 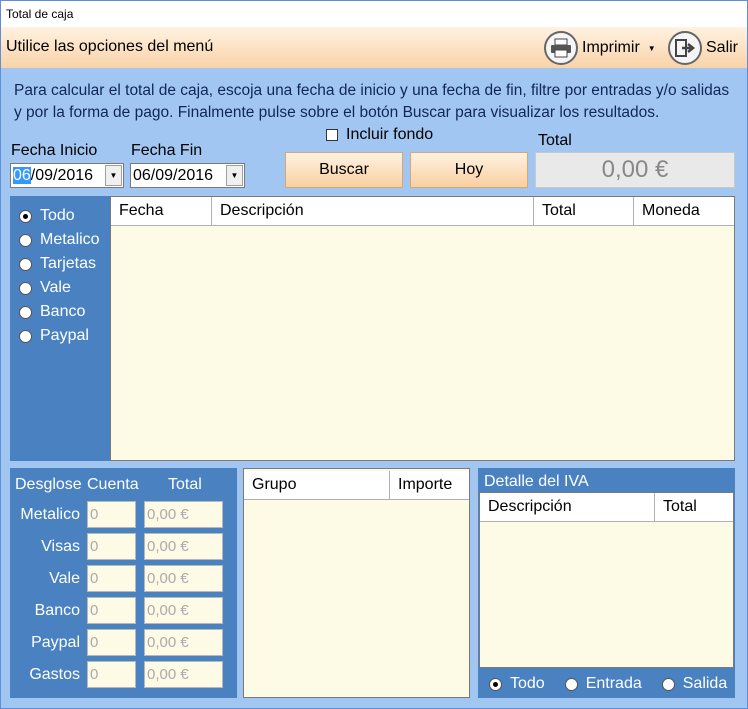 What do you see at coordinates (48, 484) in the screenshot?
I see `desglose-header: Desglose` at bounding box center [48, 484].